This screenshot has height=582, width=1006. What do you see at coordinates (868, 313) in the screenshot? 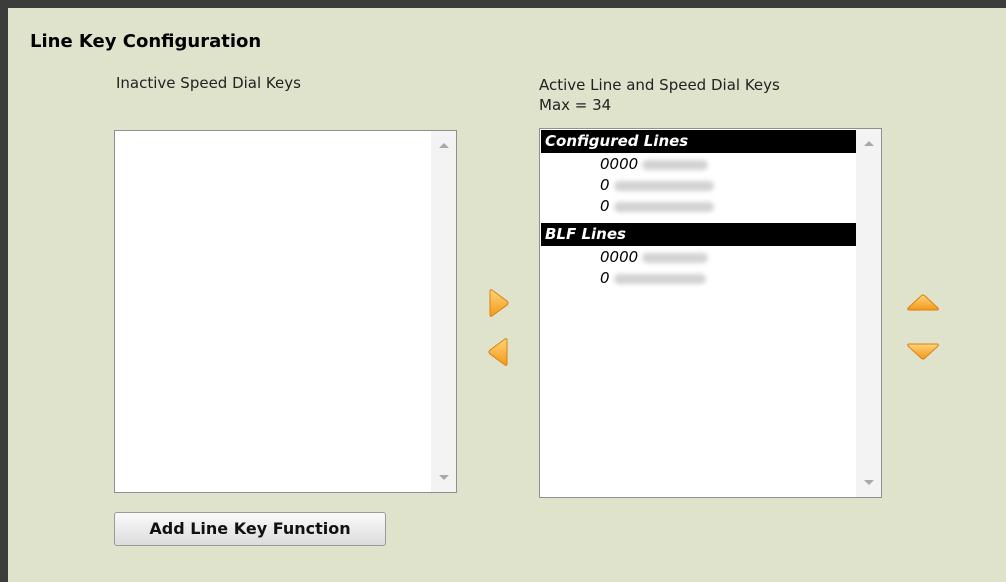
I see `active-scrollbar` at bounding box center [868, 313].